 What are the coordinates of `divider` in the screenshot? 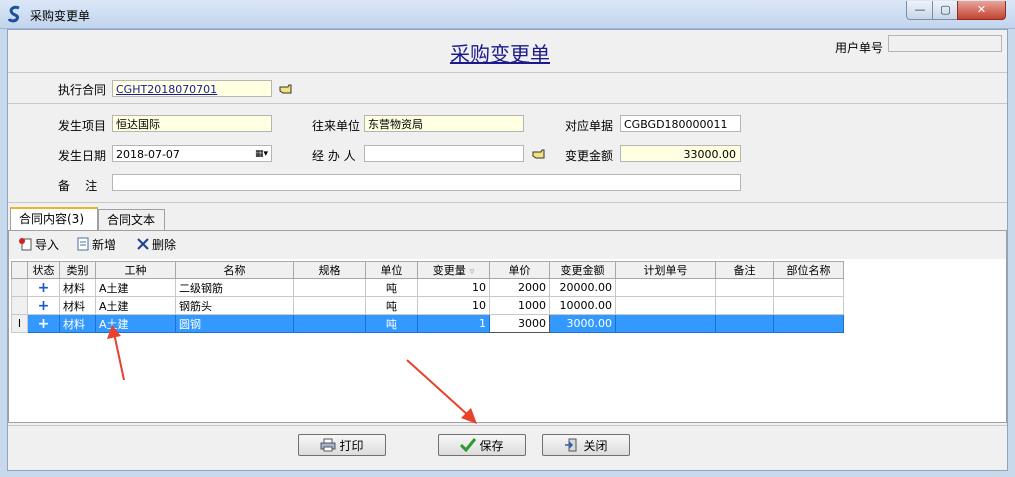 It's located at (507, 425).